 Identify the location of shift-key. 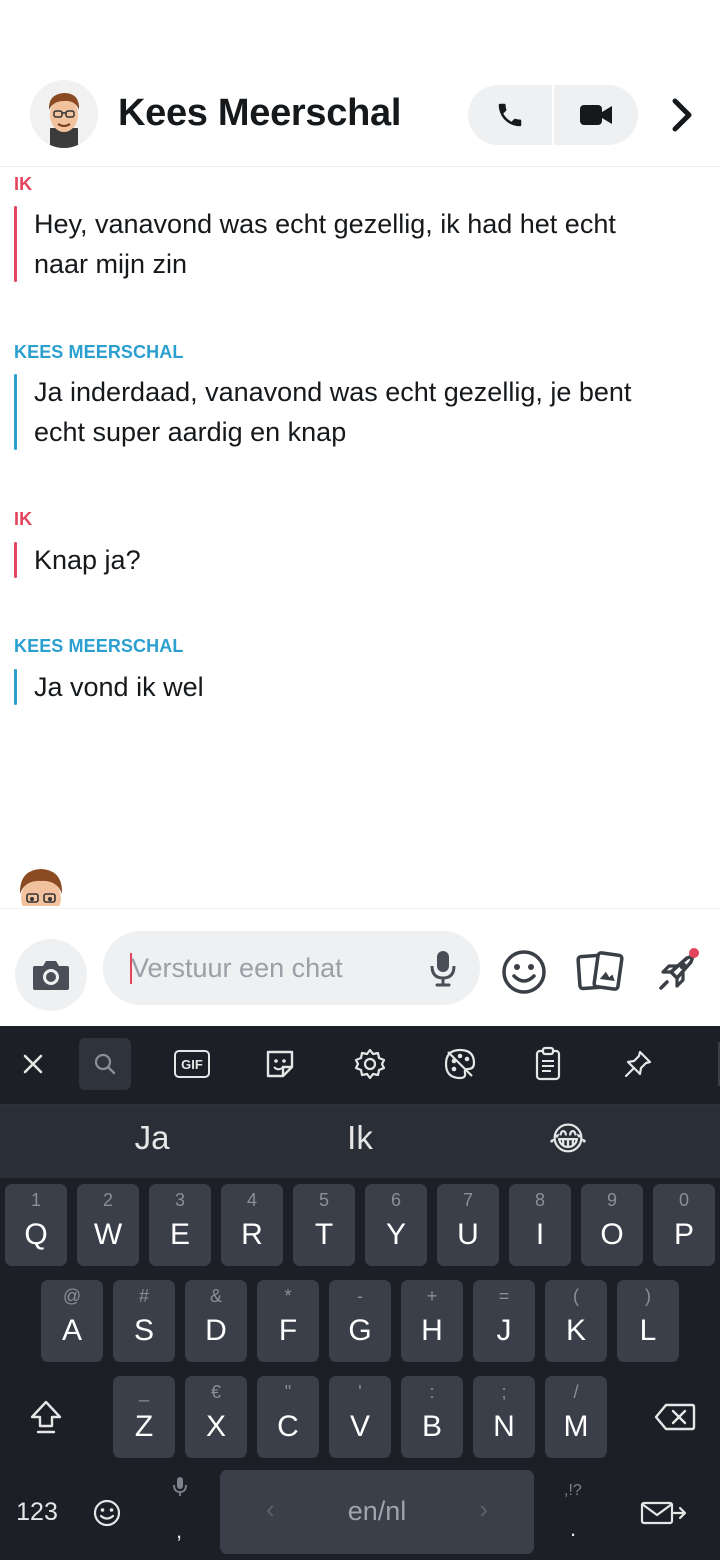
(46, 1417).